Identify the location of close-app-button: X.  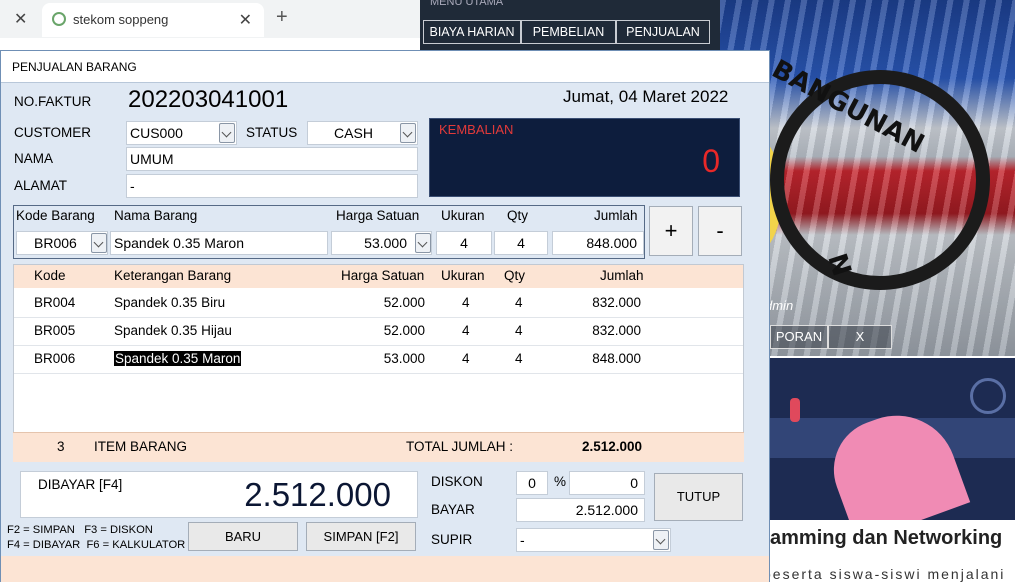
(860, 337).